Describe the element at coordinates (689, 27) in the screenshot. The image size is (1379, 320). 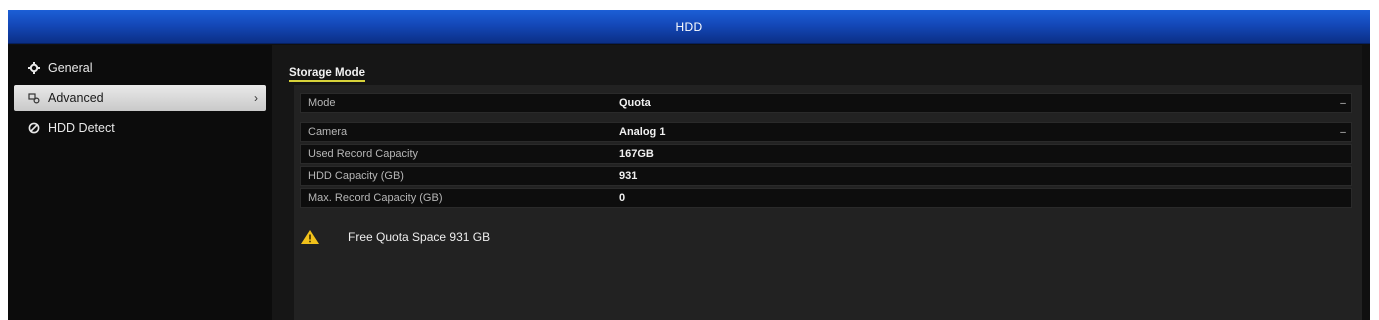
I see `window-title: HDD` at that location.